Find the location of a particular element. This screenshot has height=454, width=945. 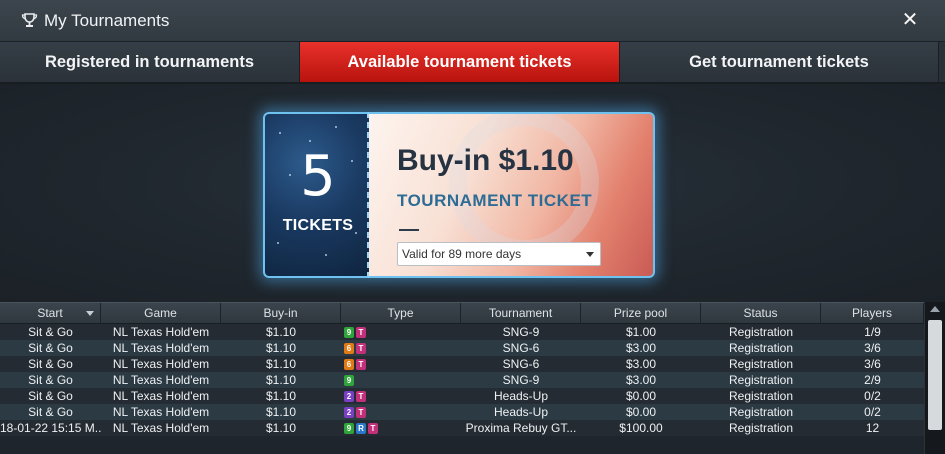

ticket-subtitle: TOURNAMENT TICKET is located at coordinates (495, 200).